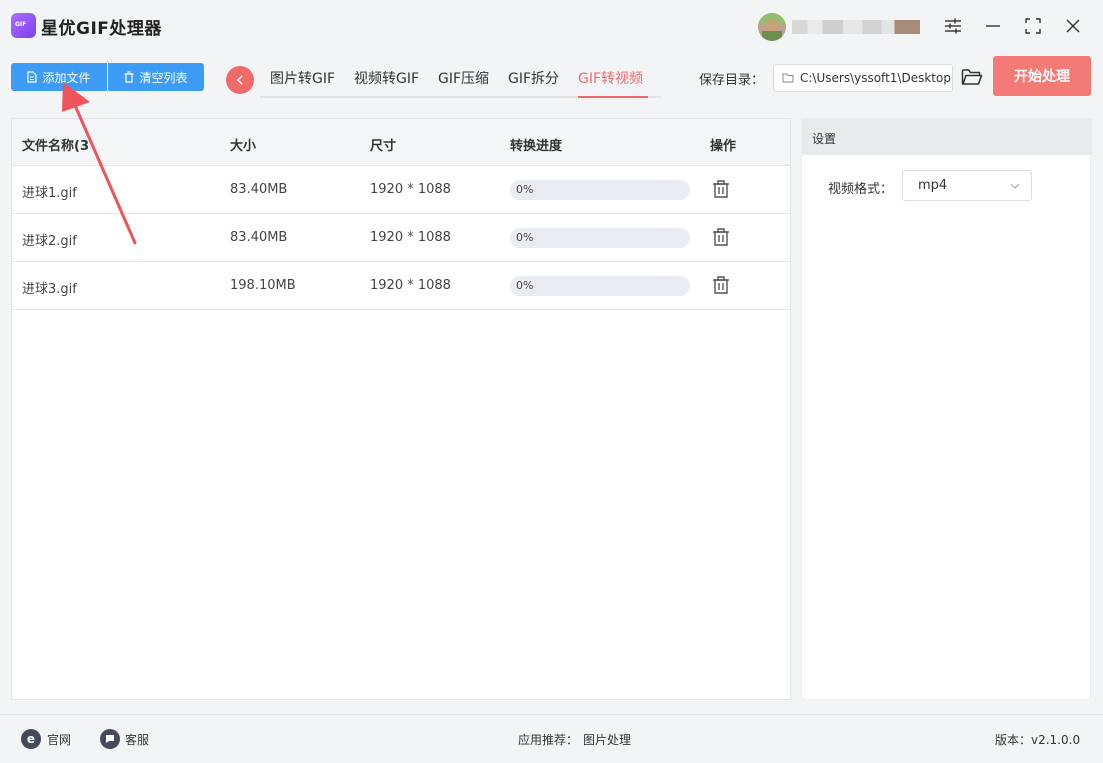  Describe the element at coordinates (31, 739) in the screenshot. I see `browser-e-icon: e` at that location.